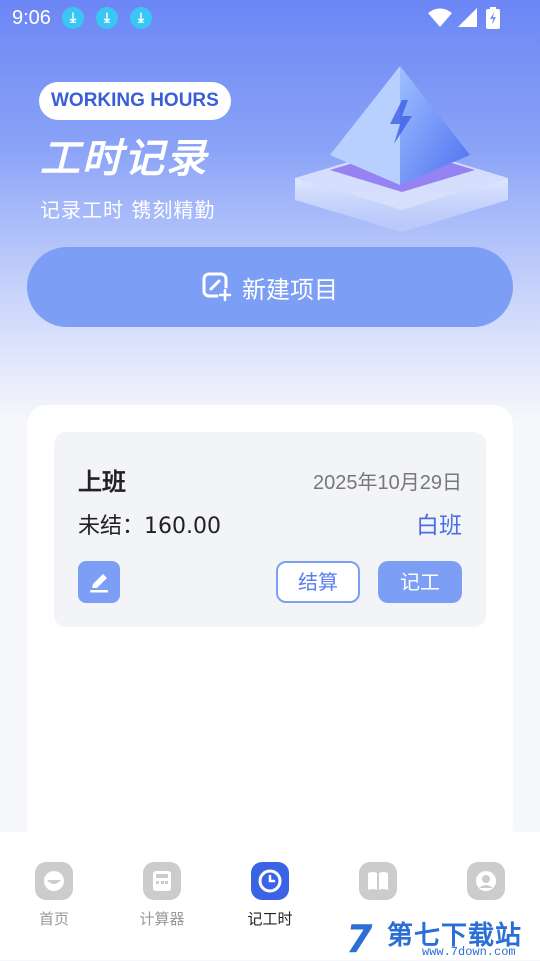  I want to click on book-icon, so click(378, 881).